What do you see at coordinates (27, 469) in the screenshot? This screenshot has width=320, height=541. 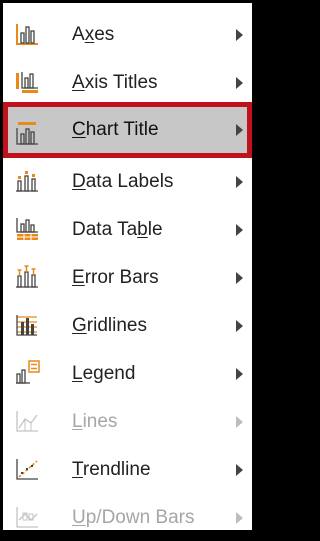 I see `trendline-icon` at bounding box center [27, 469].